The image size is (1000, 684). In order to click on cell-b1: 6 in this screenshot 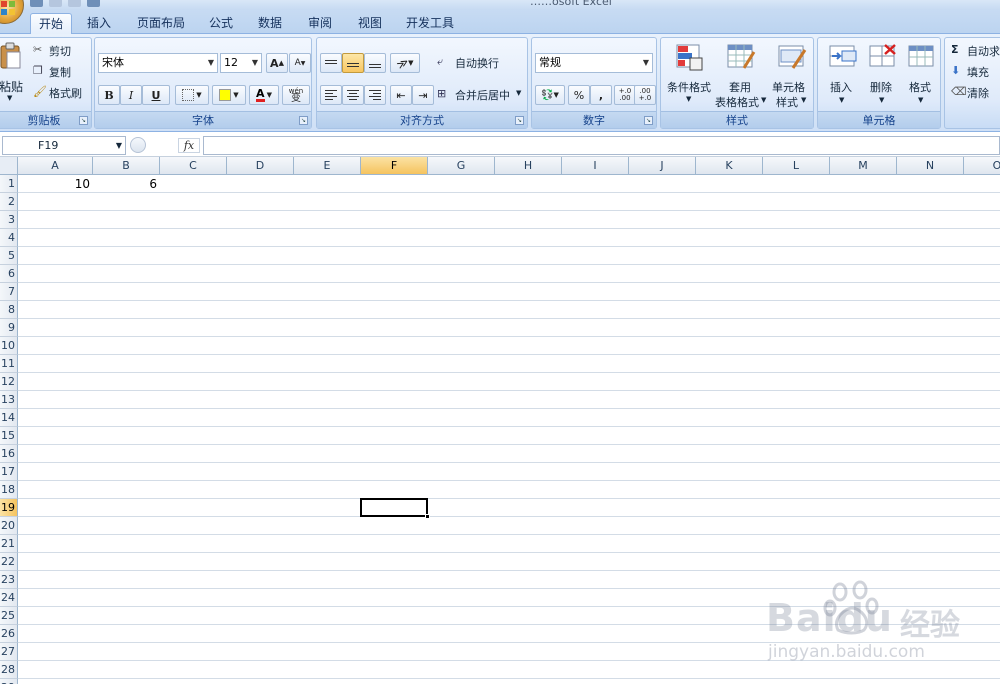, I will do `click(126, 184)`.